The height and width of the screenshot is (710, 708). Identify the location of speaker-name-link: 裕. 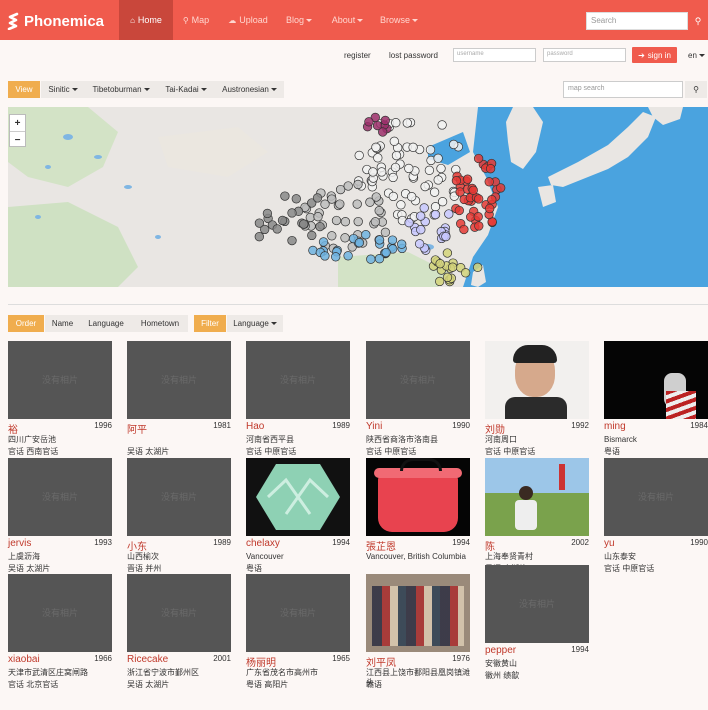
(13, 428).